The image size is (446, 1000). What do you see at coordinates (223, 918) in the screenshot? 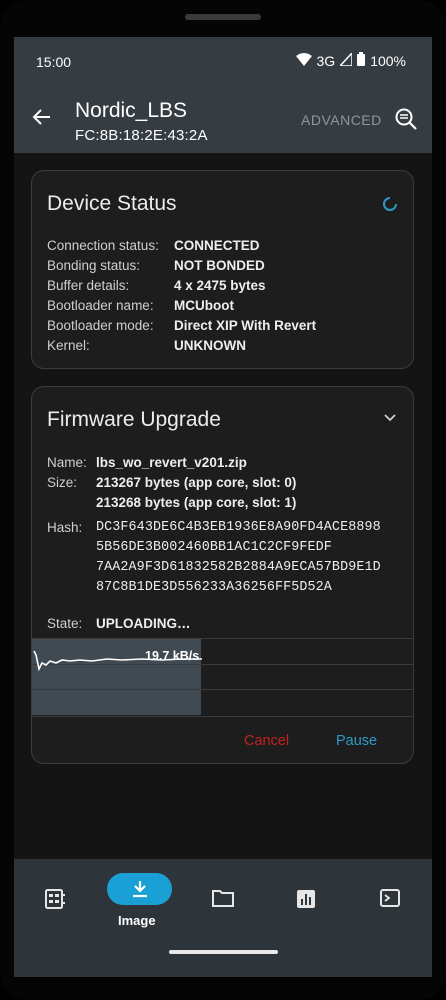
I see `bottom-navigation: Image` at bounding box center [223, 918].